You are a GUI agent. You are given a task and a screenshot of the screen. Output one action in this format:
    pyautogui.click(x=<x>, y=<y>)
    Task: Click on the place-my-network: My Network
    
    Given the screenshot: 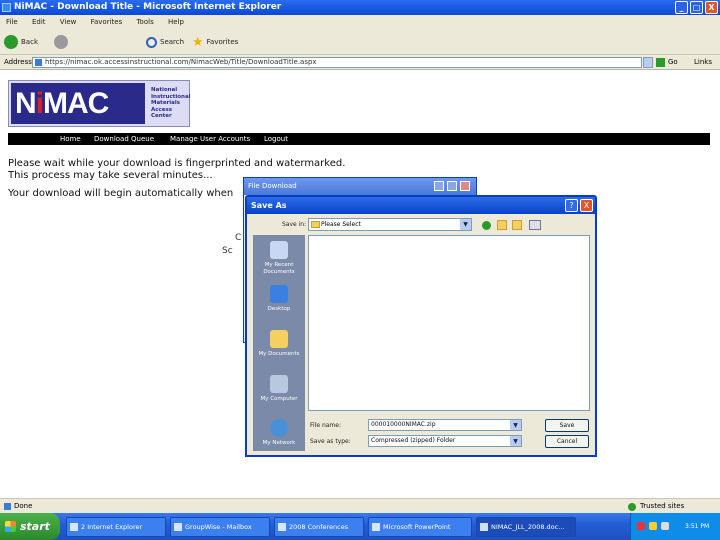 What is the action you would take?
    pyautogui.click(x=279, y=433)
    